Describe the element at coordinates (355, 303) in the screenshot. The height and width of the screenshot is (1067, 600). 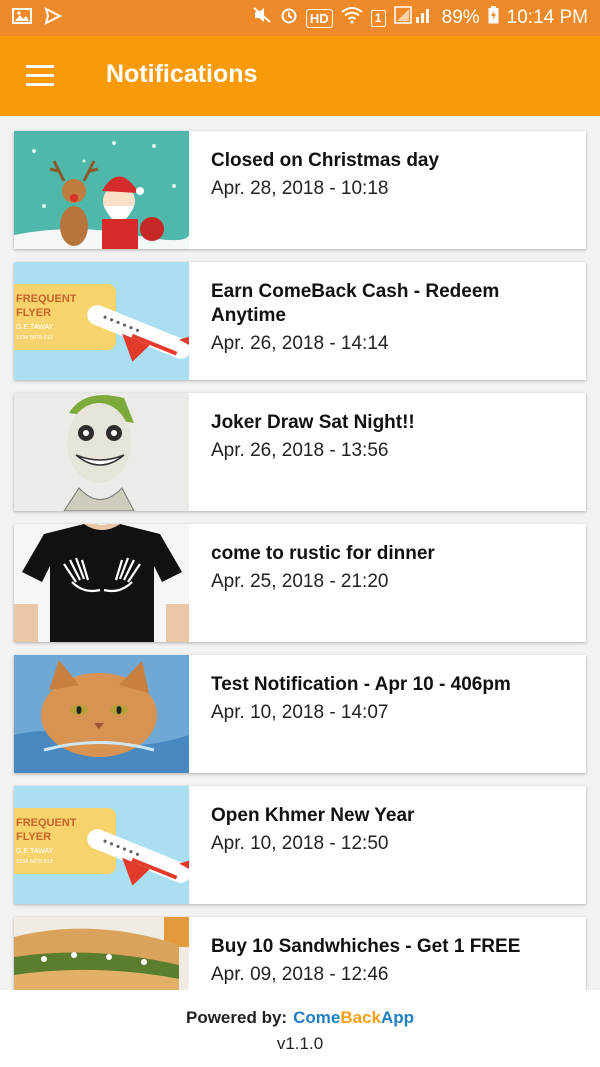
I see `notification-title: Earn ComeBack Cash - Redeem Anytime` at that location.